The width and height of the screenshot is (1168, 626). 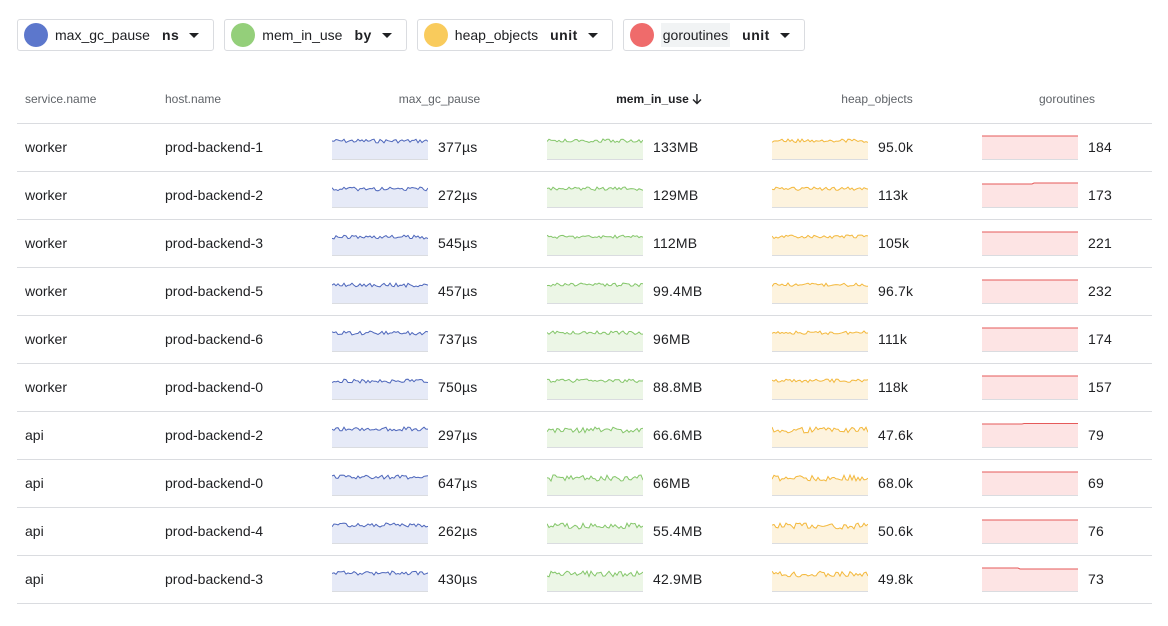 I want to click on table-row: api prod-backend-4 262µs 55.4MB 50.6k 76, so click(x=584, y=531).